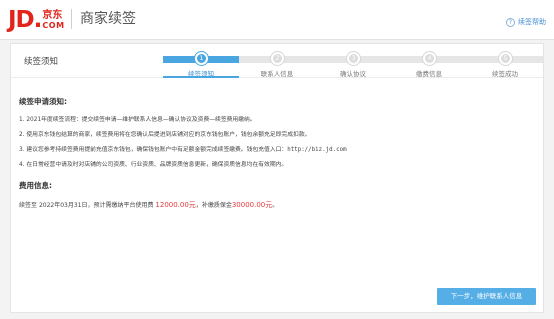 The height and width of the screenshot is (319, 554). What do you see at coordinates (510, 22) in the screenshot?
I see `question-icon: ?` at bounding box center [510, 22].